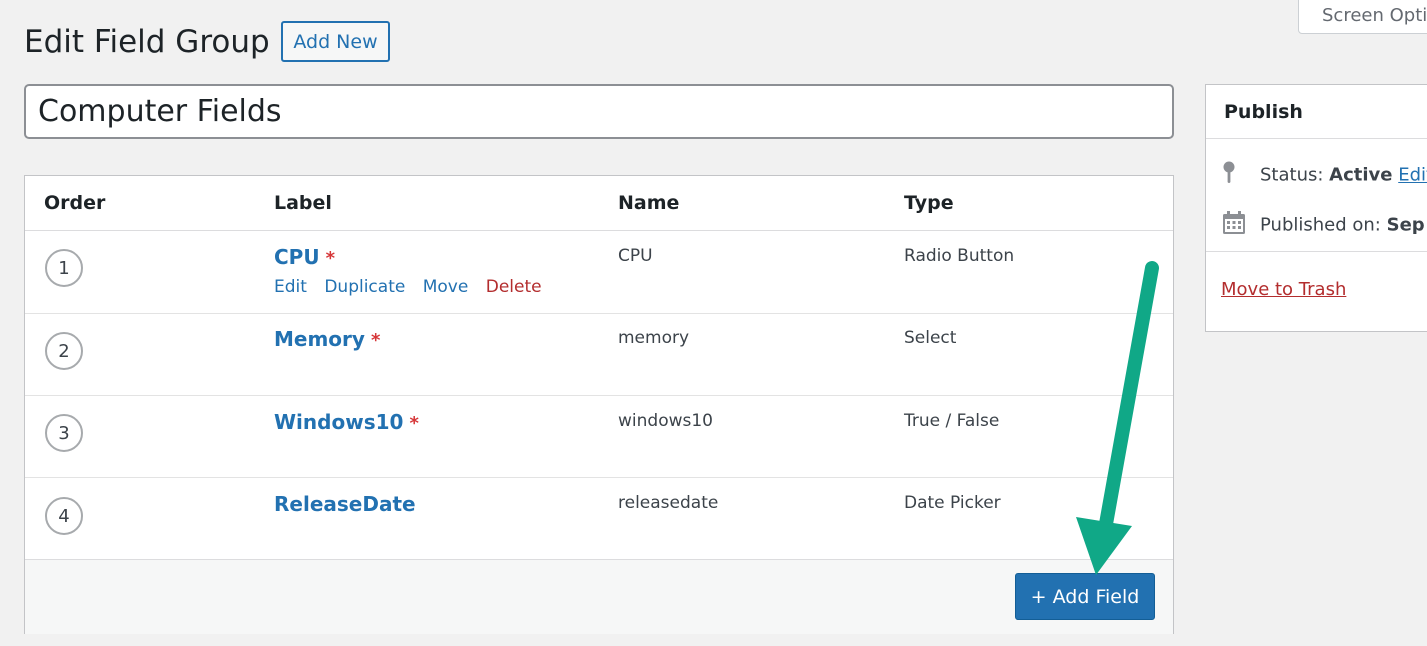 The width and height of the screenshot is (1427, 646). What do you see at coordinates (147, 42) in the screenshot?
I see `page-title: Edit Field Group` at bounding box center [147, 42].